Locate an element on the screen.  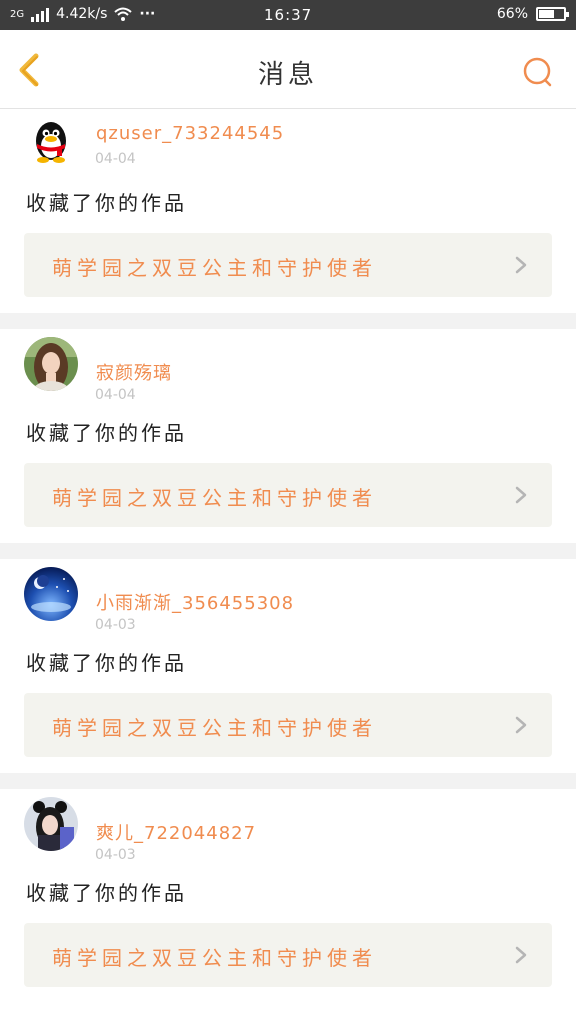
more-indicator: ··· is located at coordinates (147, 14).